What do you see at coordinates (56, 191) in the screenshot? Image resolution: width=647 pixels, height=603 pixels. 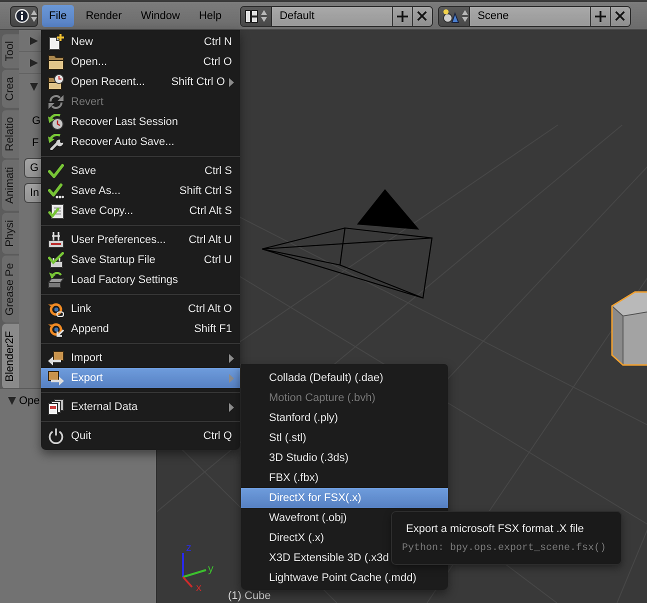 I see `check-dots-icon` at bounding box center [56, 191].